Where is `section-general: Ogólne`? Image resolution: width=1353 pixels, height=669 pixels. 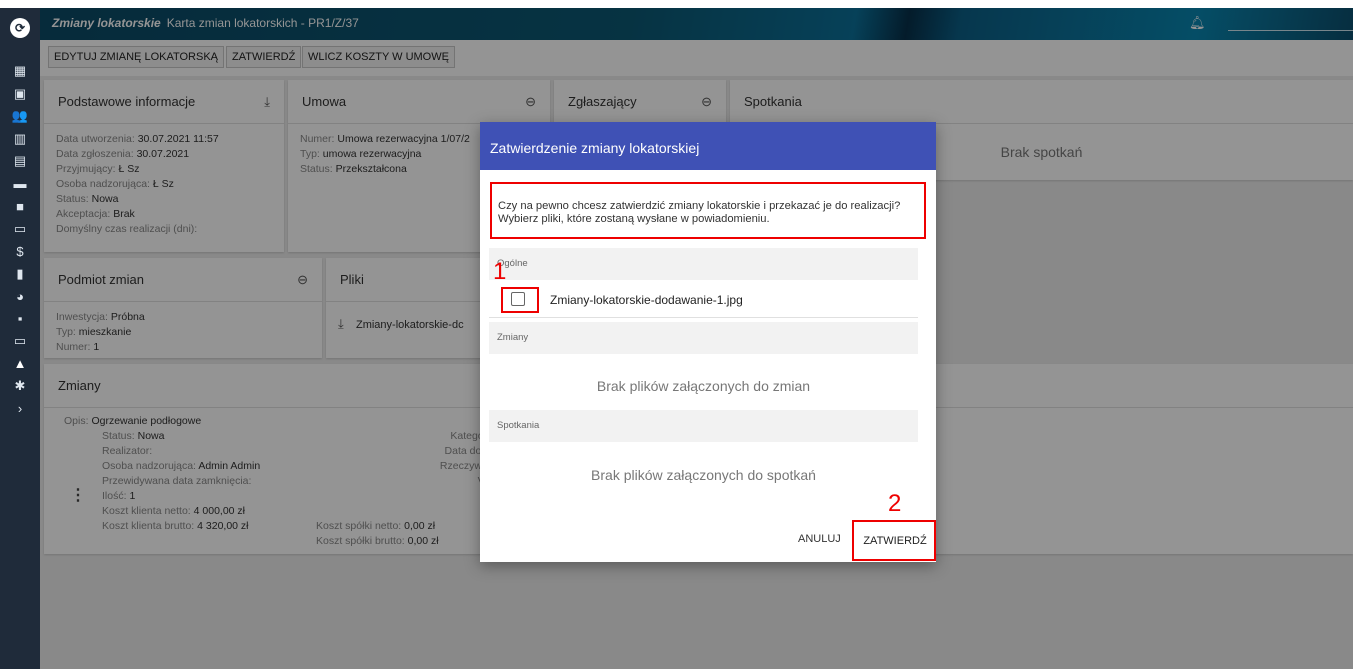 section-general: Ogólne is located at coordinates (703, 264).